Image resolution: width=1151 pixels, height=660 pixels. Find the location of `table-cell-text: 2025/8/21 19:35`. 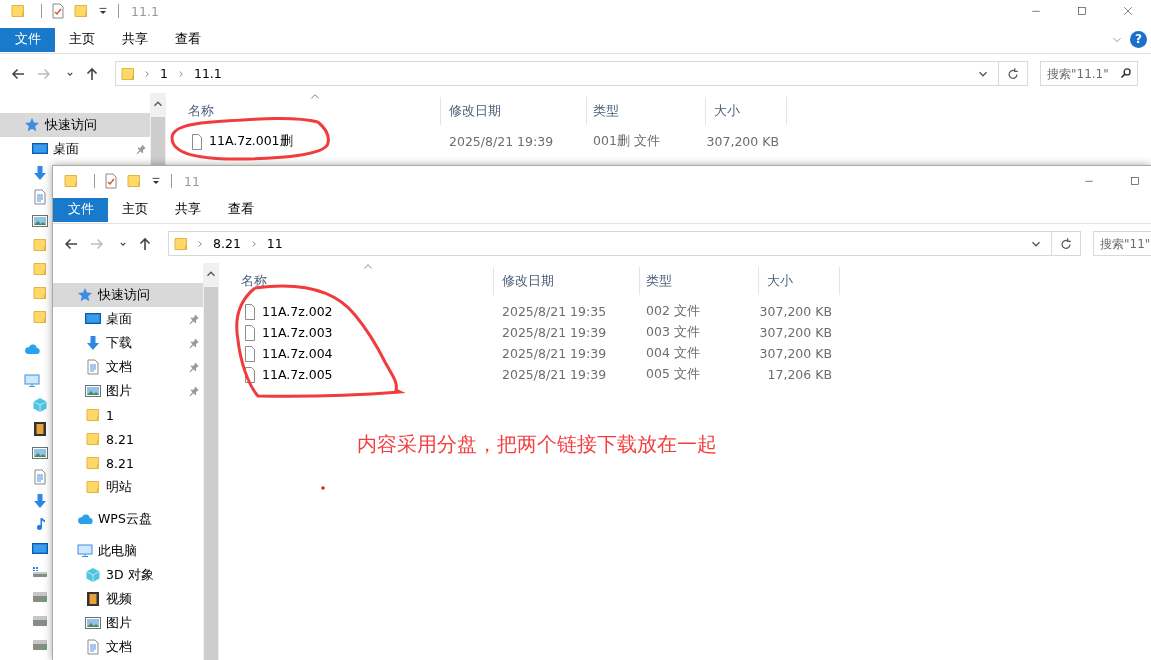

table-cell-text: 2025/8/21 19:35 is located at coordinates (554, 312).